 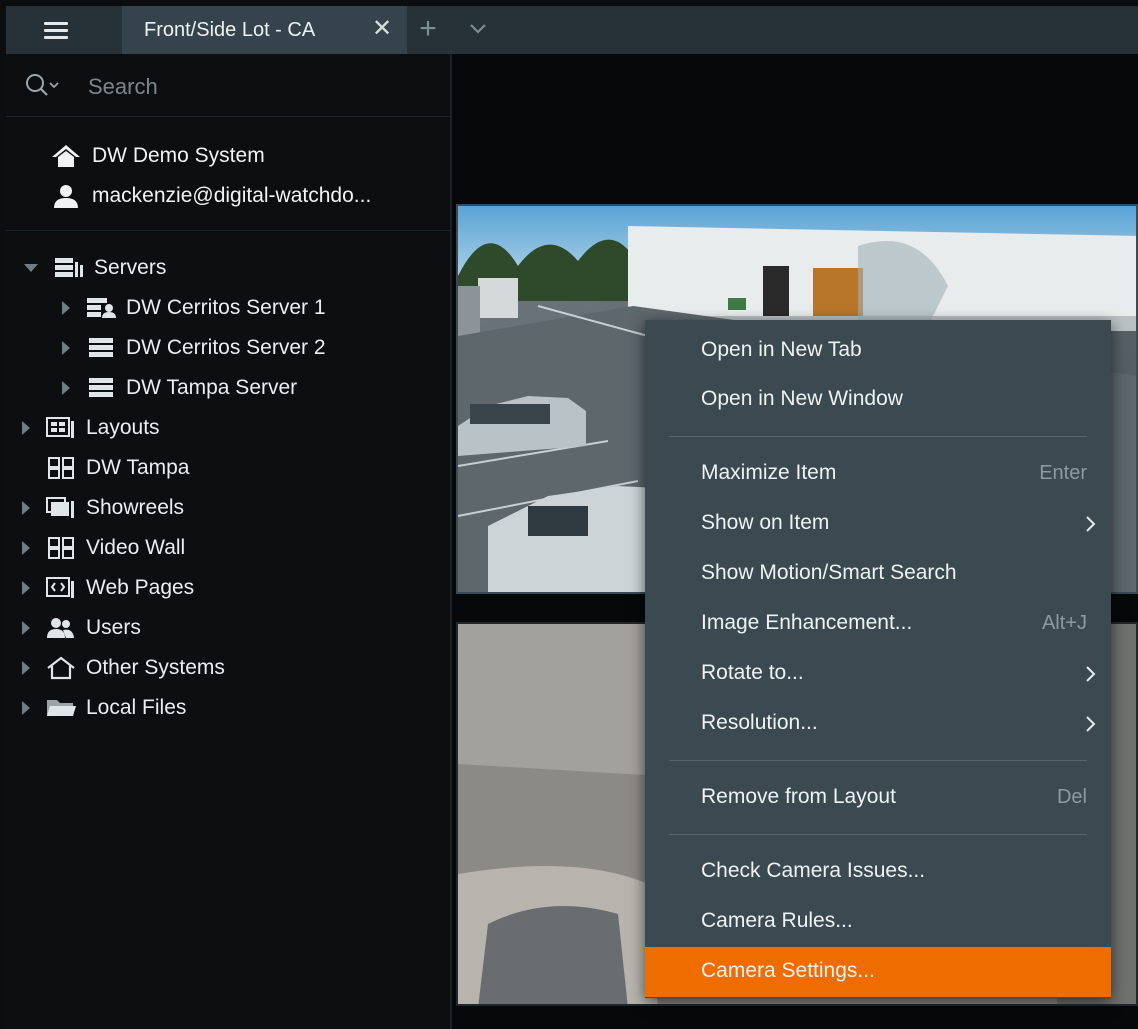 I want to click on search-bar, so click(x=228, y=85).